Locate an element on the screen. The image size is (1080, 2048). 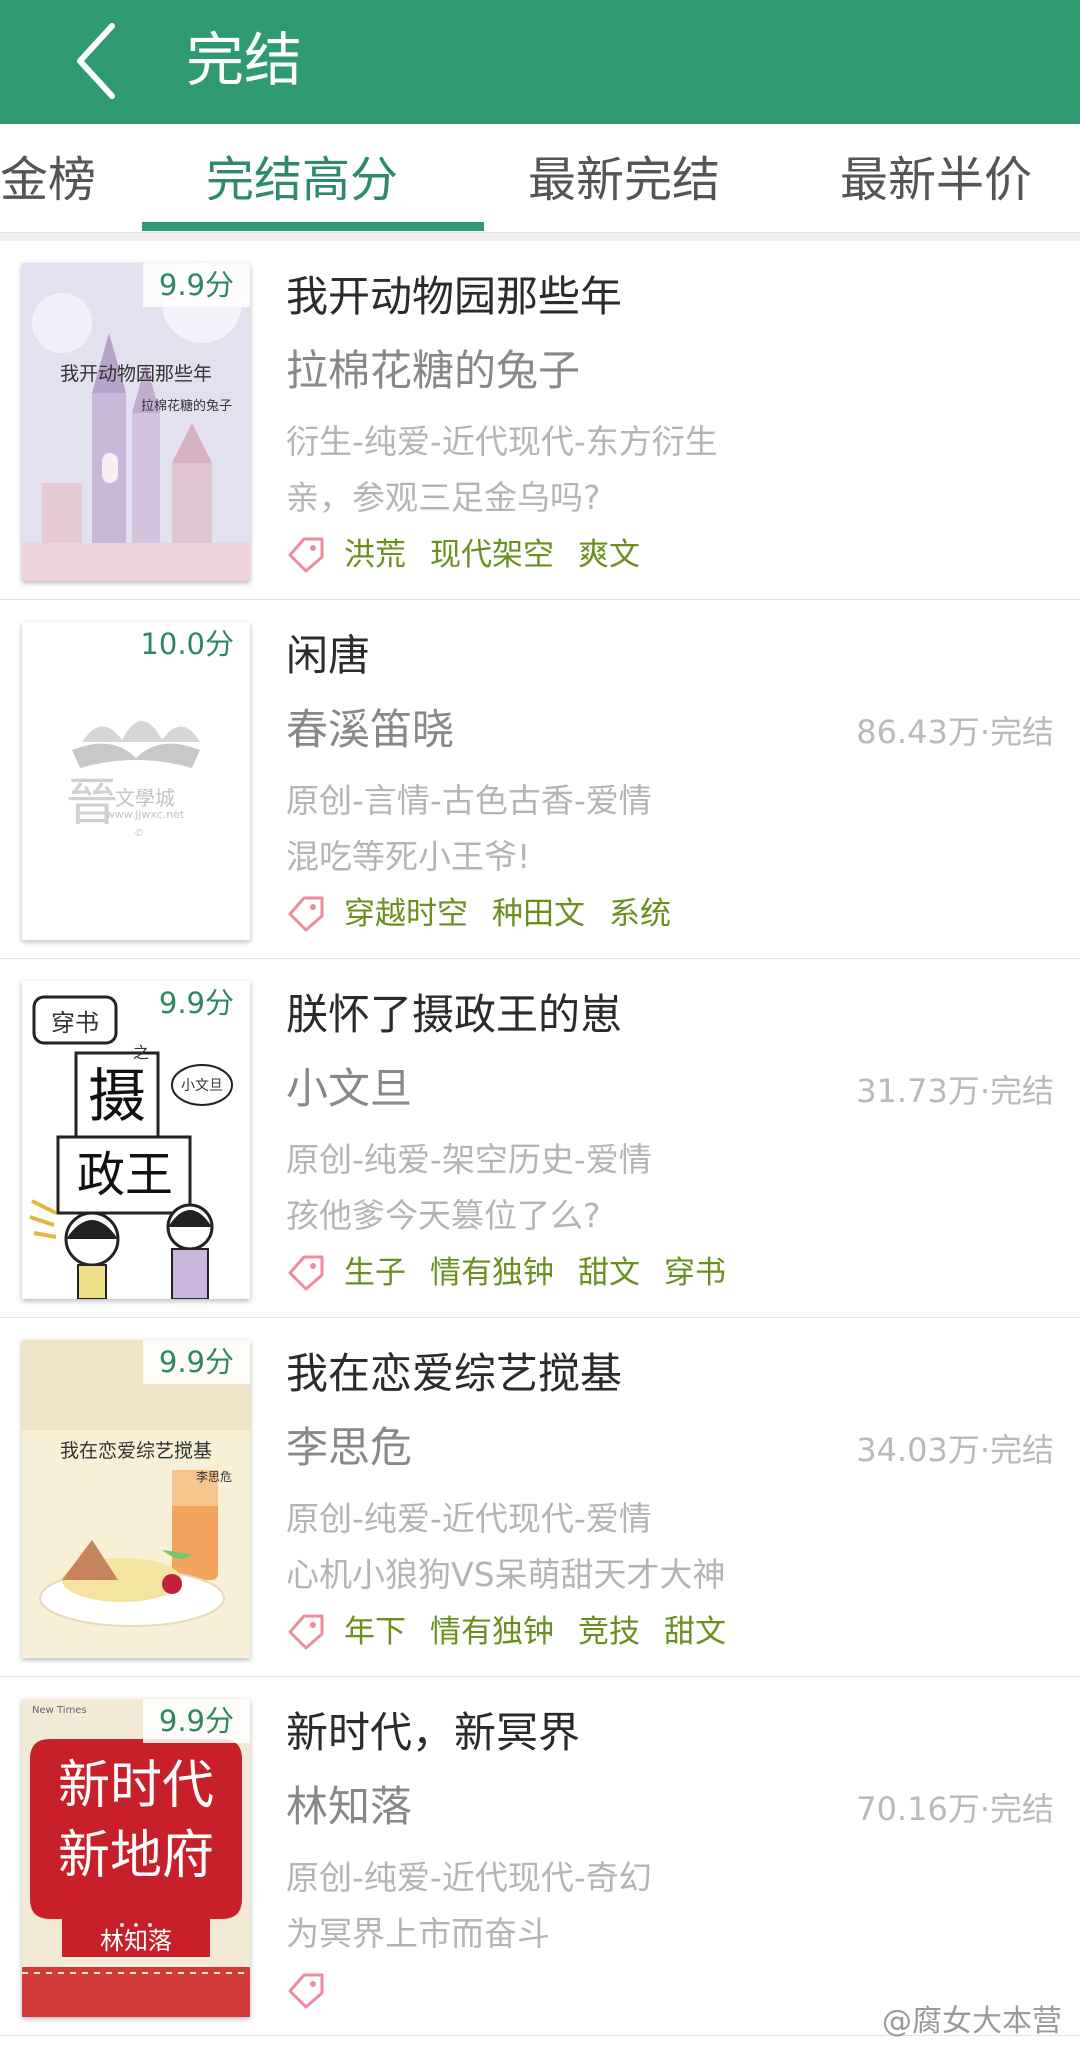
cover-author: 林知落 is located at coordinates (136, 1941).